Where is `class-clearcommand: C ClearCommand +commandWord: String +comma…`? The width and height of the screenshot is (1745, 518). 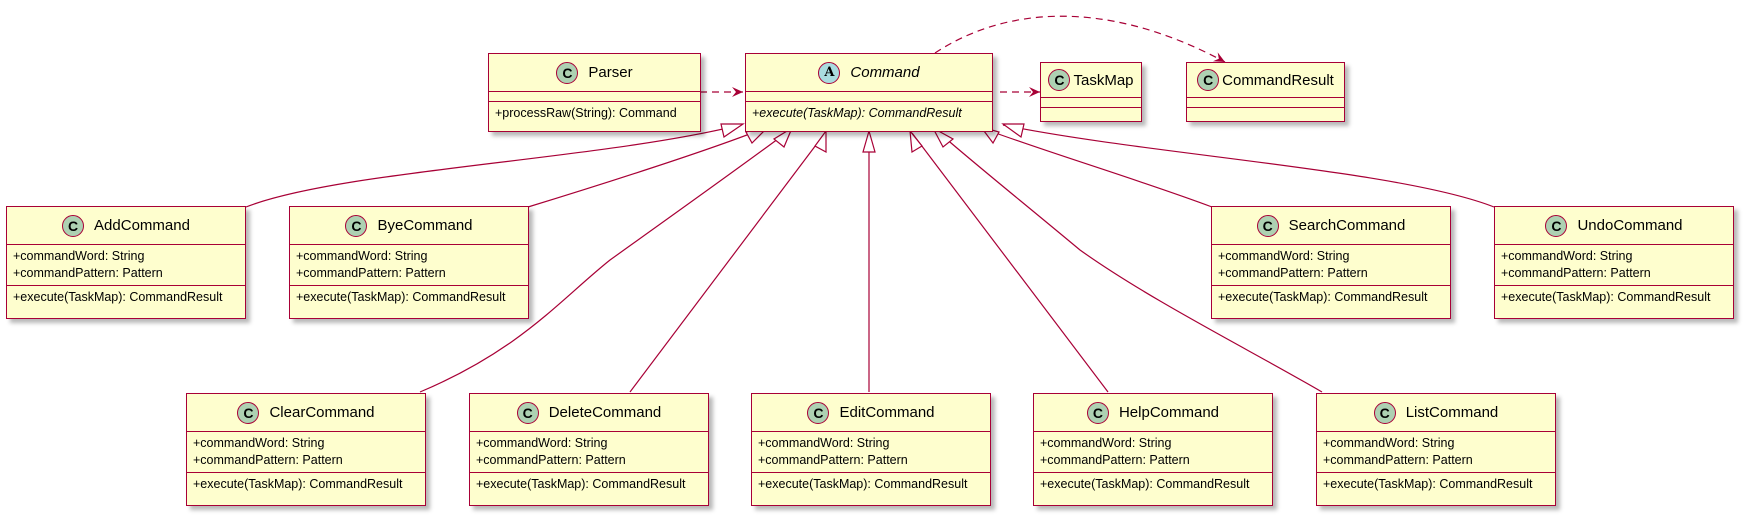 class-clearcommand: C ClearCommand +commandWord: String +comma… is located at coordinates (306, 449).